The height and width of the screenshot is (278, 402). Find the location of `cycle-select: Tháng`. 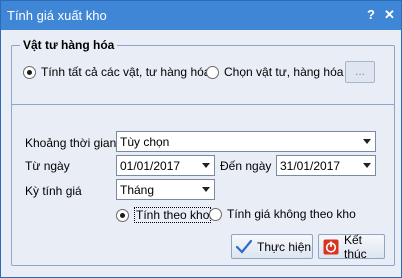

cycle-select: Tháng is located at coordinates (165, 189).